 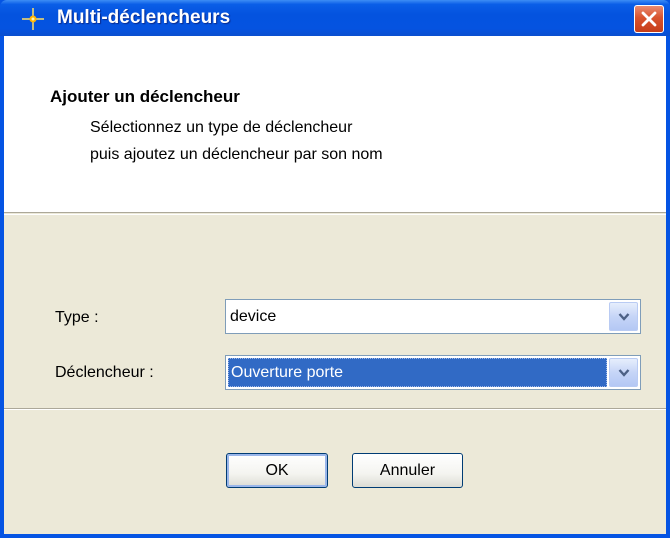 What do you see at coordinates (417, 372) in the screenshot?
I see `trigger-select-value: Ouverture porte` at bounding box center [417, 372].